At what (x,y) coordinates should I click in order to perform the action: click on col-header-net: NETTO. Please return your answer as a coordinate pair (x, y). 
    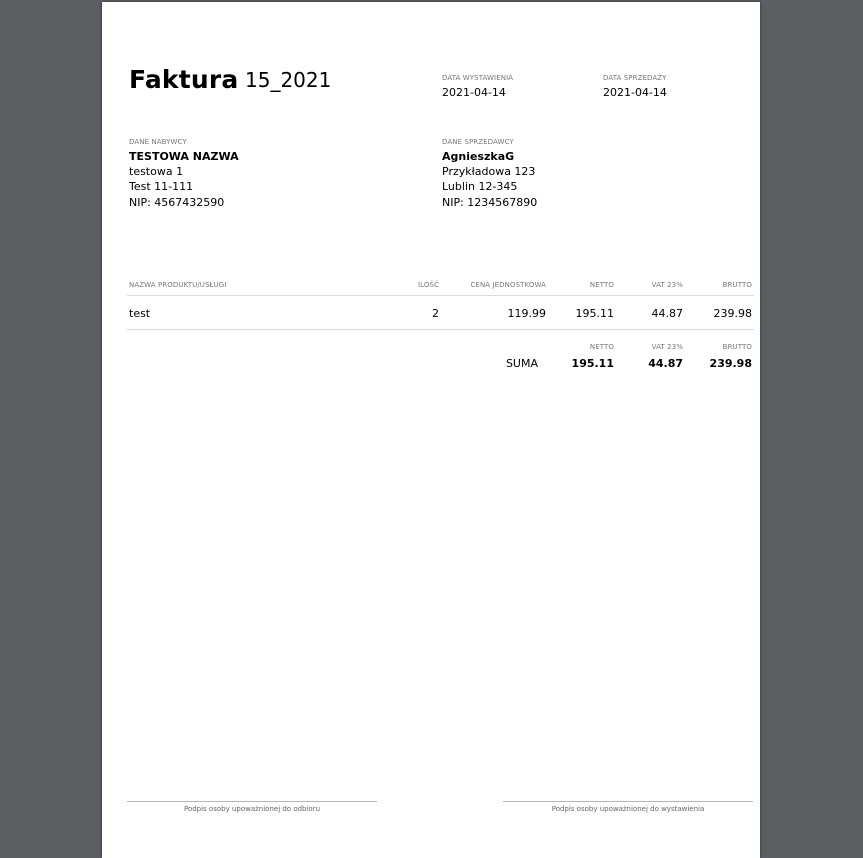
    Looking at the image, I should click on (601, 285).